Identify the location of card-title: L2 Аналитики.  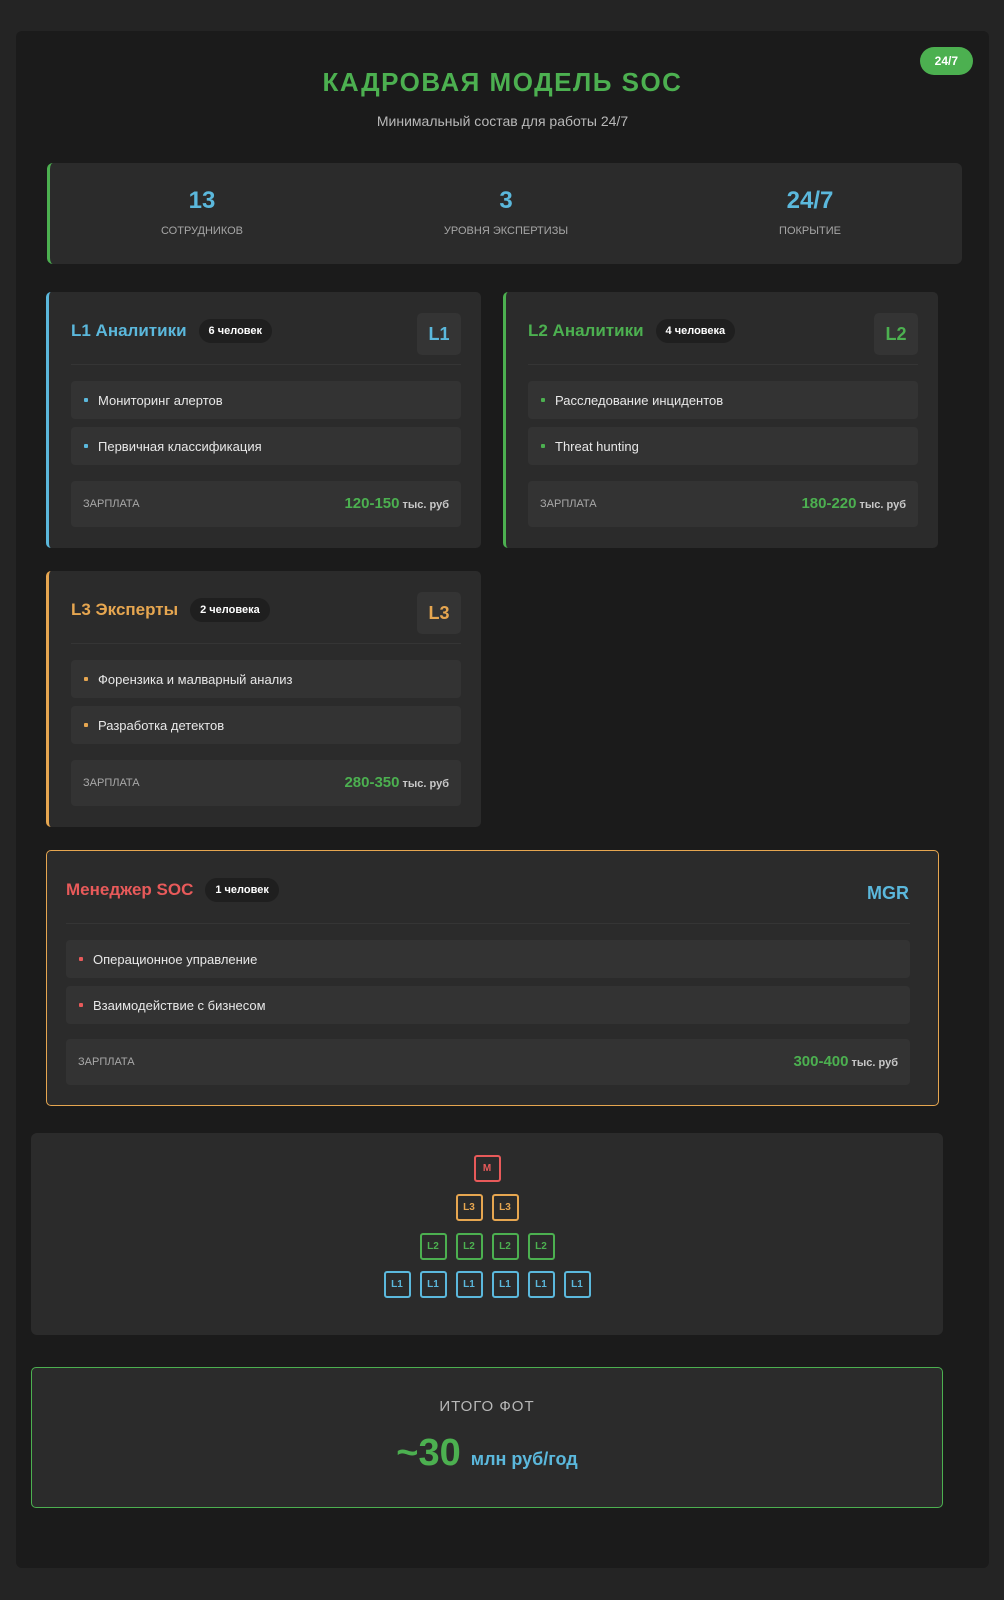
(586, 330).